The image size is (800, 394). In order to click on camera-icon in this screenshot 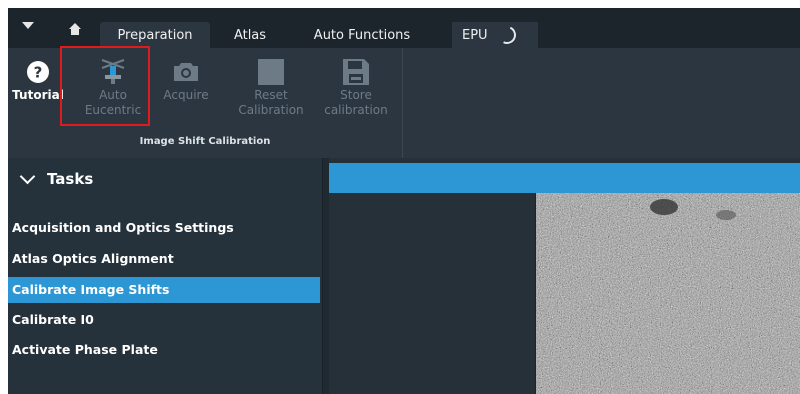, I will do `click(186, 72)`.